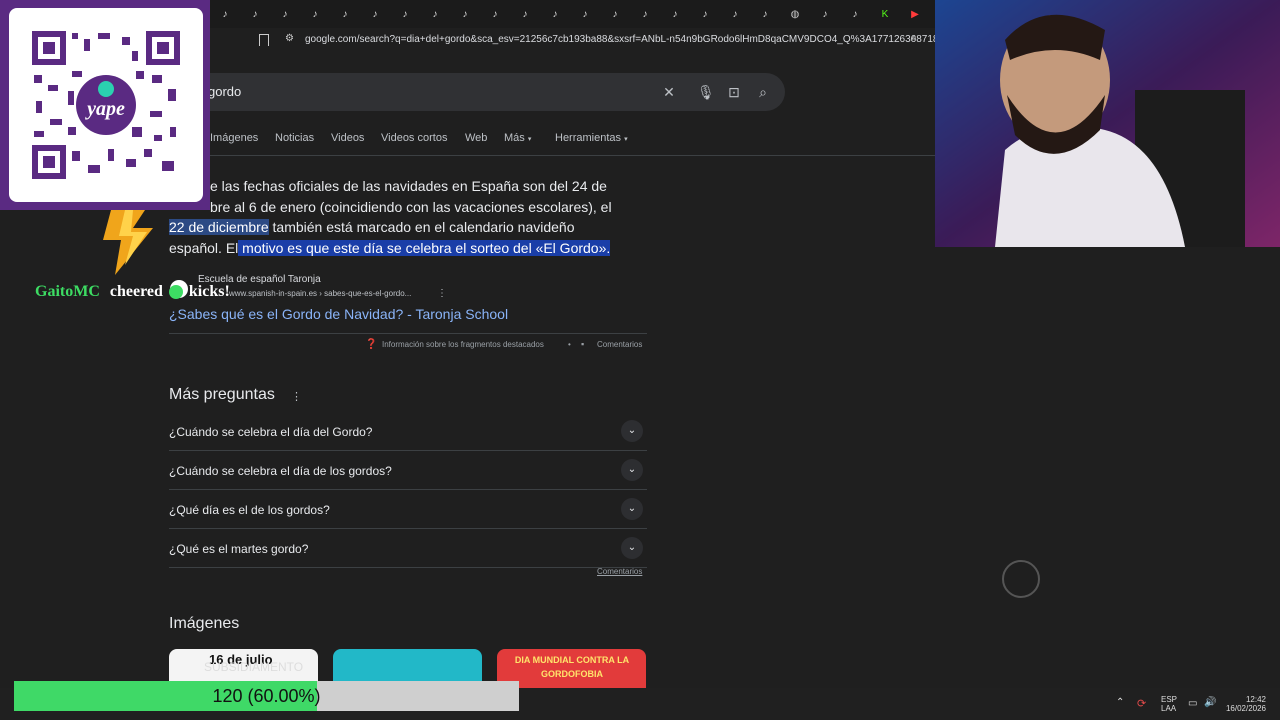  I want to click on paa-more-icon: ⋮, so click(296, 396).